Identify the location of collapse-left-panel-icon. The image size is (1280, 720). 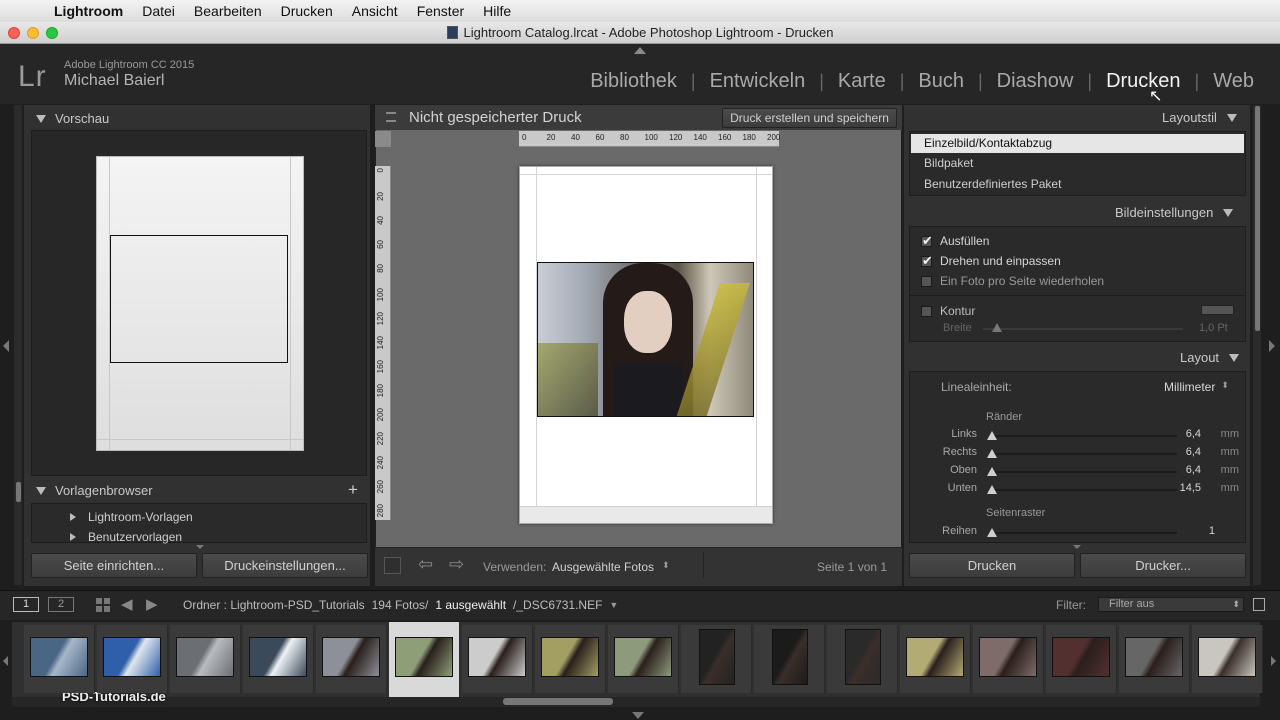
(6, 346).